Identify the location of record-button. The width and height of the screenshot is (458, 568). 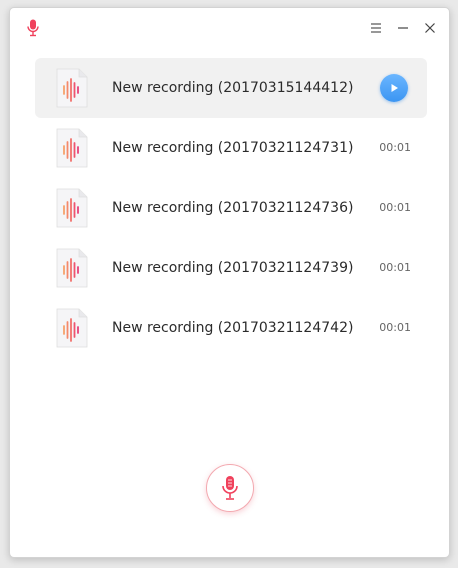
(230, 488).